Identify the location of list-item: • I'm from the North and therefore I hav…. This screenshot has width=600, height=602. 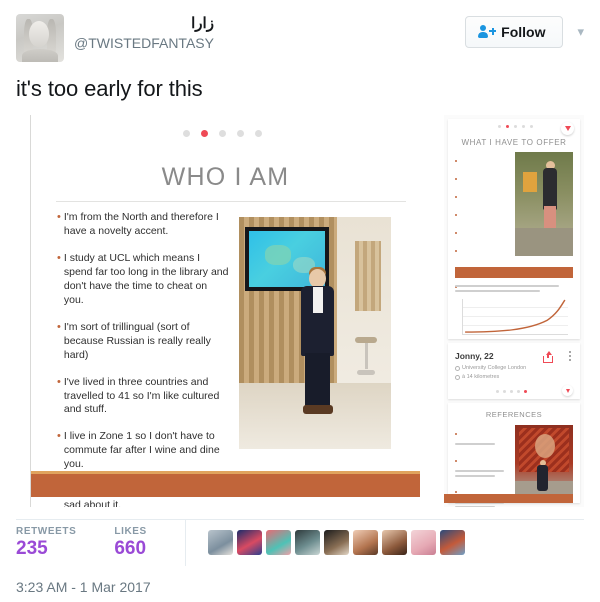
(143, 225).